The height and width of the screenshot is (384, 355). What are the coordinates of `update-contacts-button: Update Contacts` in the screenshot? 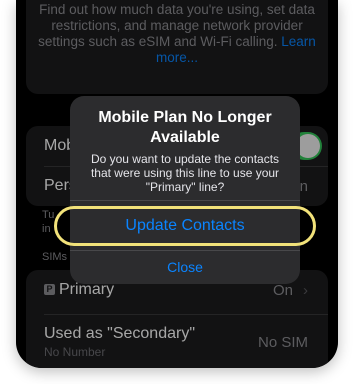 It's located at (185, 226).